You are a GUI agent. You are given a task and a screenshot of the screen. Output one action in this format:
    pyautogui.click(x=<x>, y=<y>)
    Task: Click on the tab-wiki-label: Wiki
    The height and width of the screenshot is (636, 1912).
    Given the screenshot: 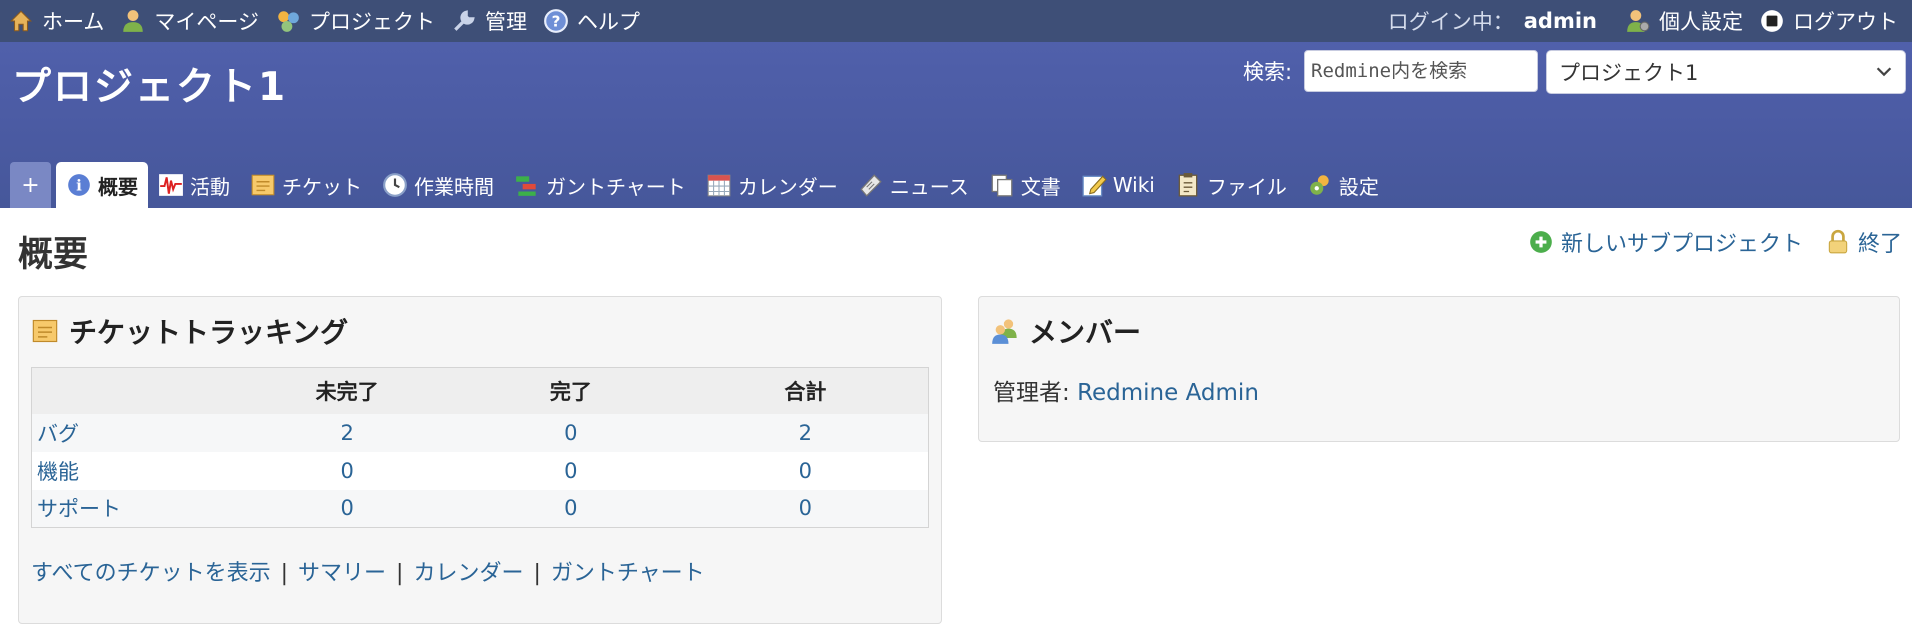 What is the action you would take?
    pyautogui.click(x=1133, y=185)
    